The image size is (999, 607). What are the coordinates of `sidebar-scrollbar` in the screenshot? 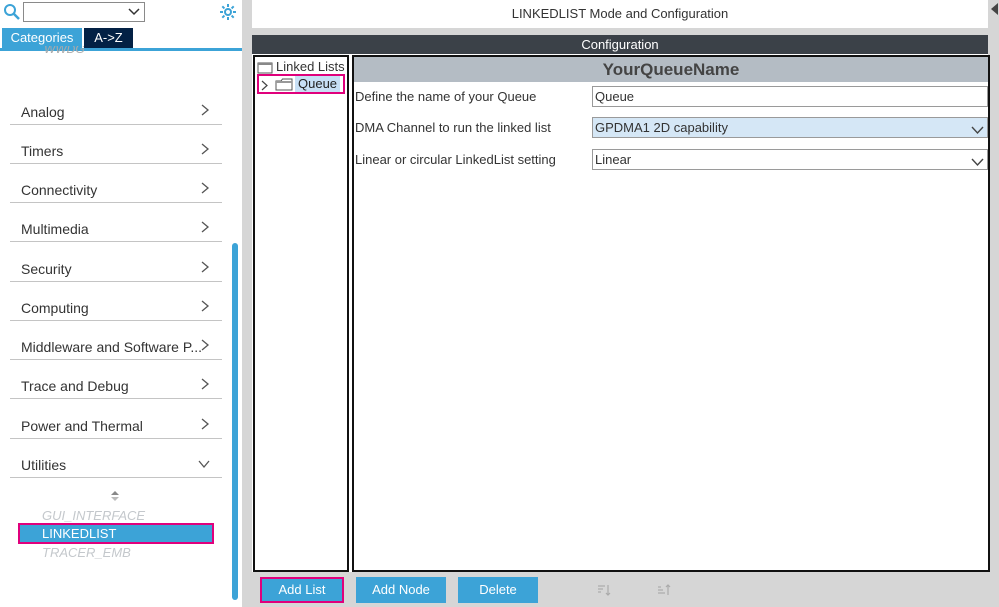 It's located at (235, 421).